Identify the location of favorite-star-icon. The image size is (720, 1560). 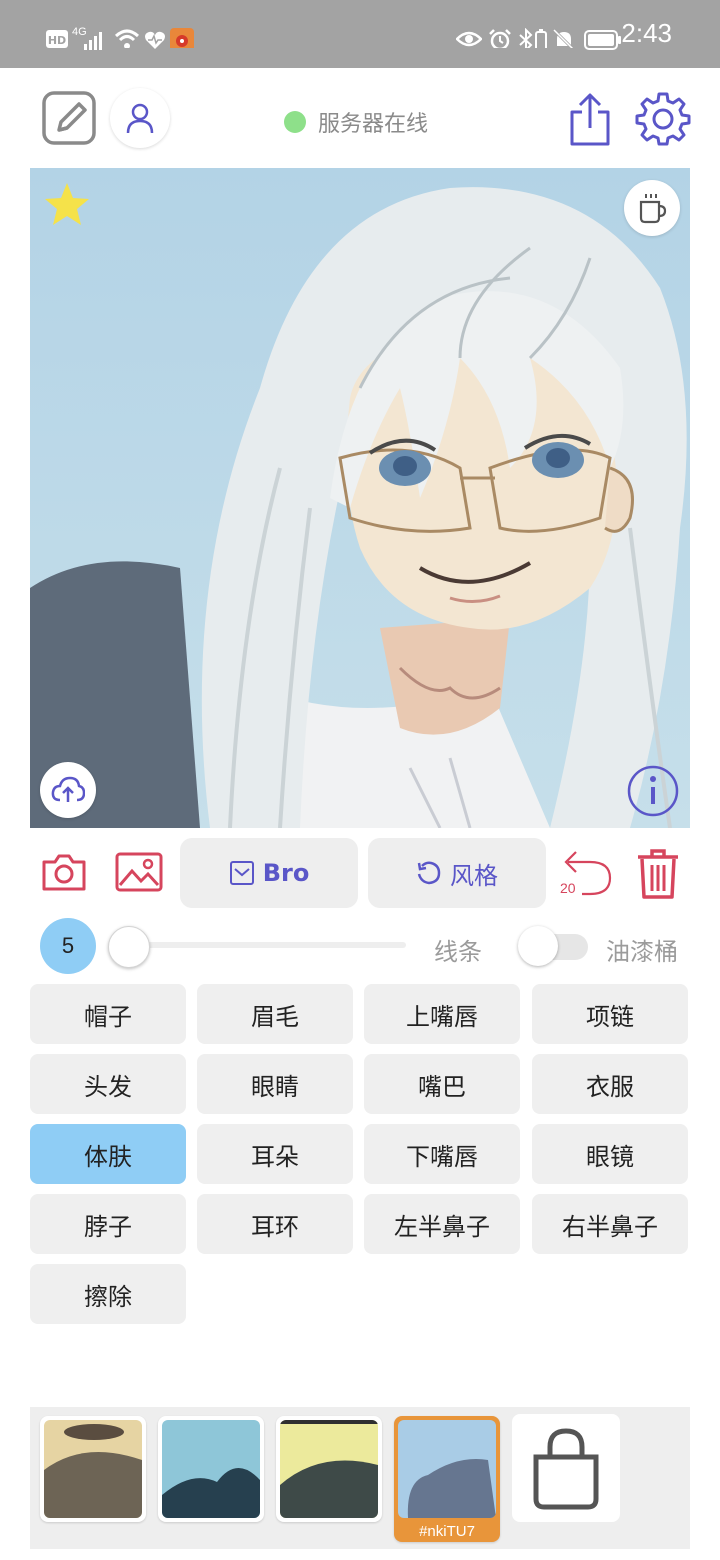
(67, 205).